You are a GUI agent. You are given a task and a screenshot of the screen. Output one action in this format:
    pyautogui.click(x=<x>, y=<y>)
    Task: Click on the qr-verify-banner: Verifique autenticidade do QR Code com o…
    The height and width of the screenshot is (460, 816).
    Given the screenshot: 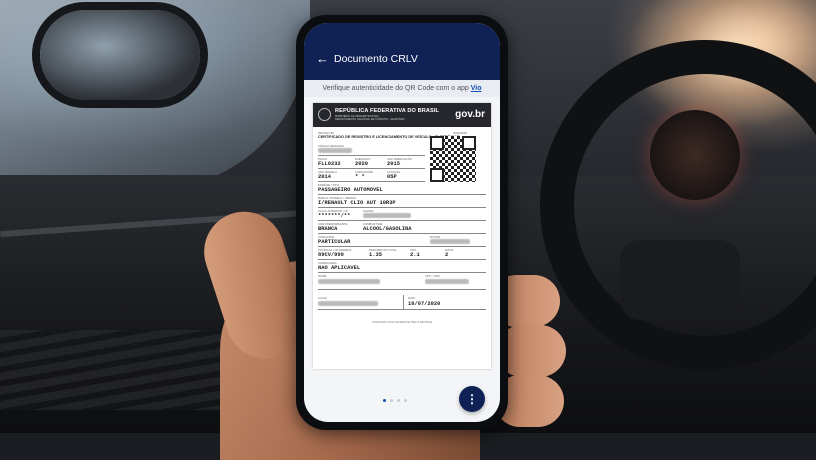 What is the action you would take?
    pyautogui.click(x=402, y=88)
    